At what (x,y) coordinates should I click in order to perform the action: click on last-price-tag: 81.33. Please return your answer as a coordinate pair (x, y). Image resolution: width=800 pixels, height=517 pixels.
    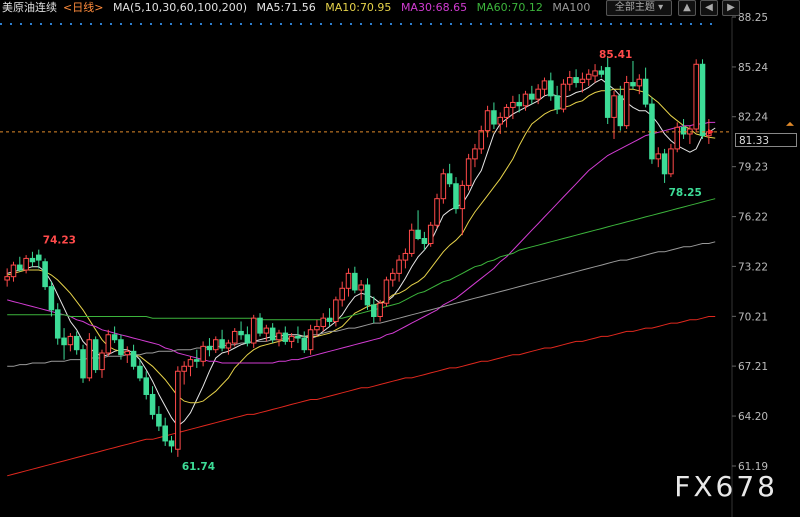
    Looking at the image, I should click on (766, 140).